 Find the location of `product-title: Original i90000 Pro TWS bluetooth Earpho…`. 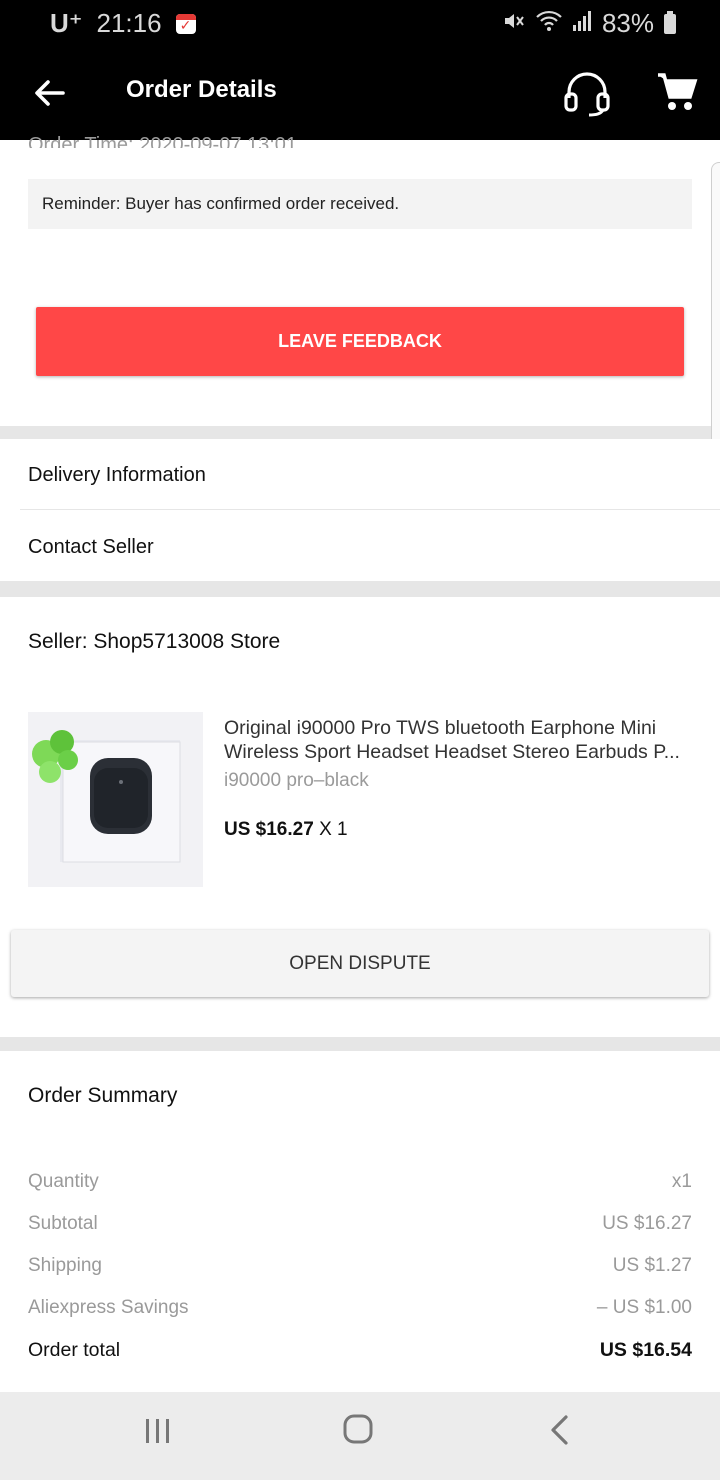

product-title: Original i90000 Pro TWS bluetooth Earpho… is located at coordinates (459, 740).